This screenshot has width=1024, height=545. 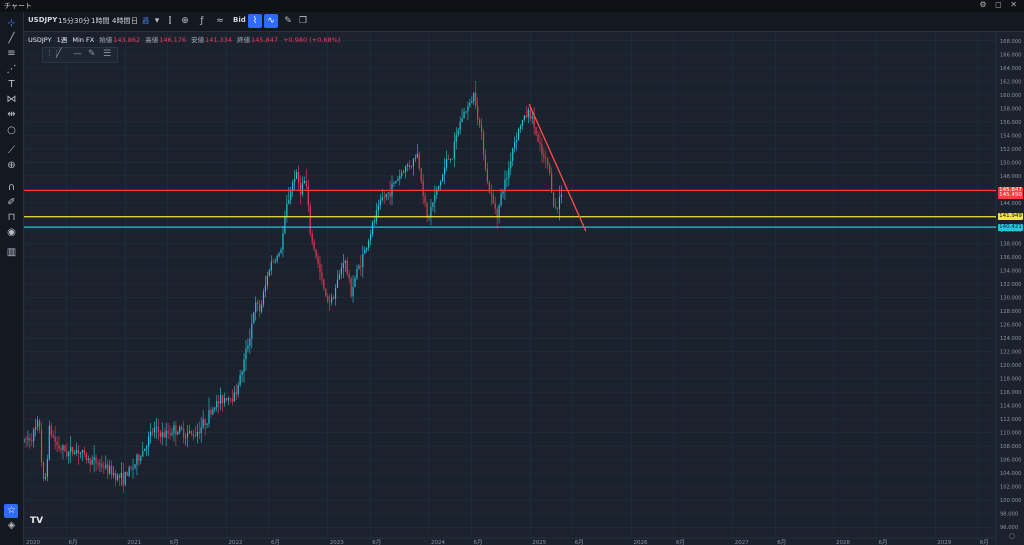 What do you see at coordinates (107, 54) in the screenshot?
I see `settings-lines-icon: ☰` at bounding box center [107, 54].